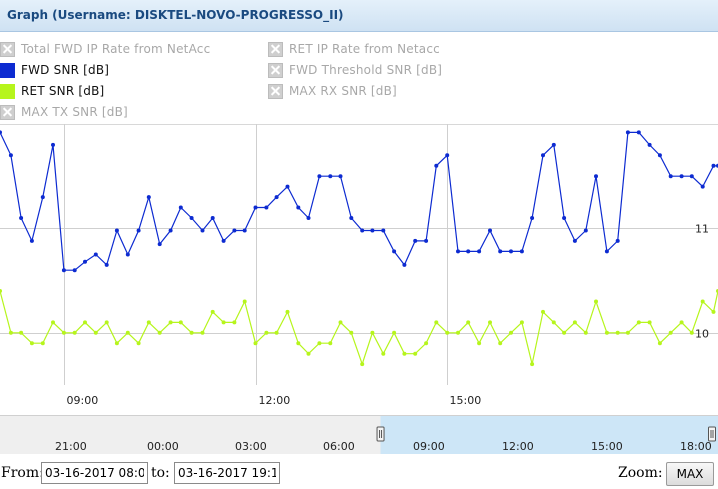 The height and width of the screenshot is (489, 718). Describe the element at coordinates (105, 49) in the screenshot. I see `legend-item-total-fwd-ip-rate: Total FWD IP Rate from NetAcc` at that location.